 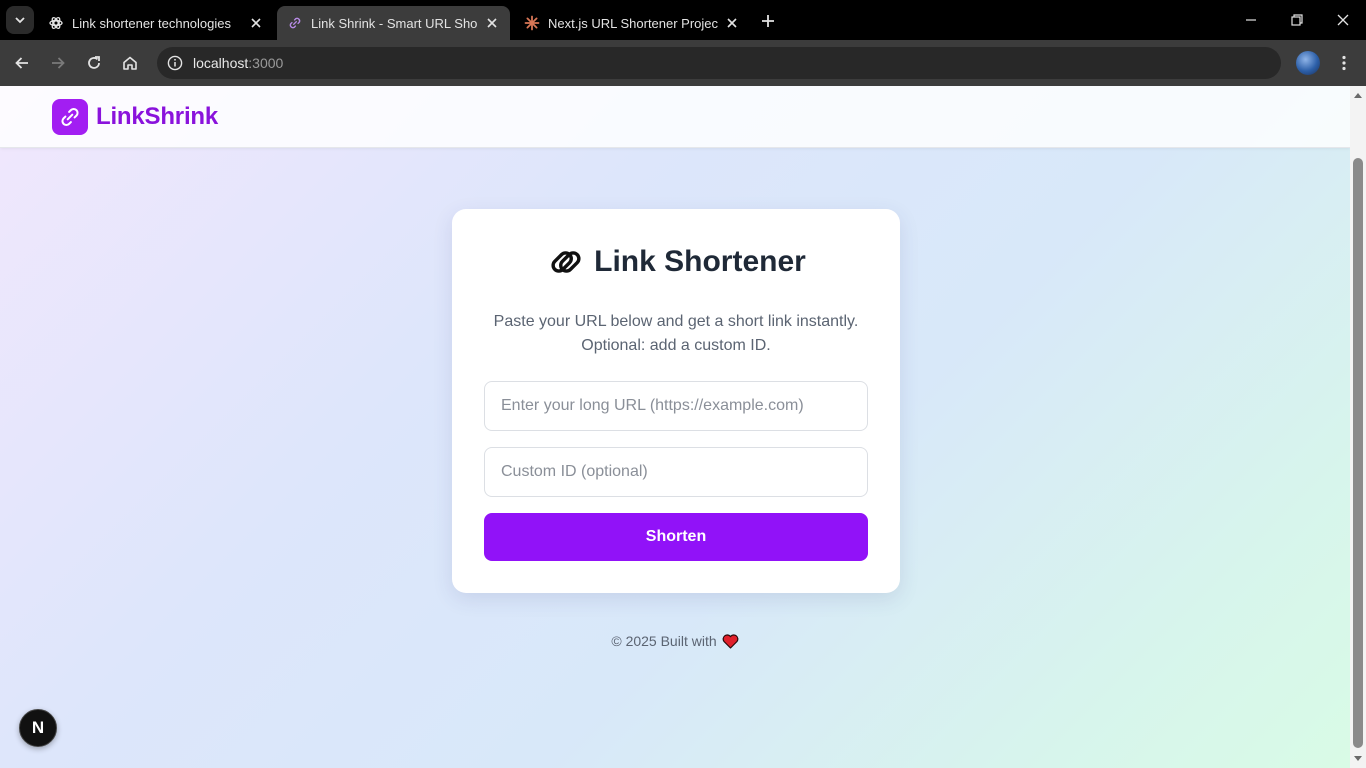 I want to click on custom-id-input, so click(x=676, y=472).